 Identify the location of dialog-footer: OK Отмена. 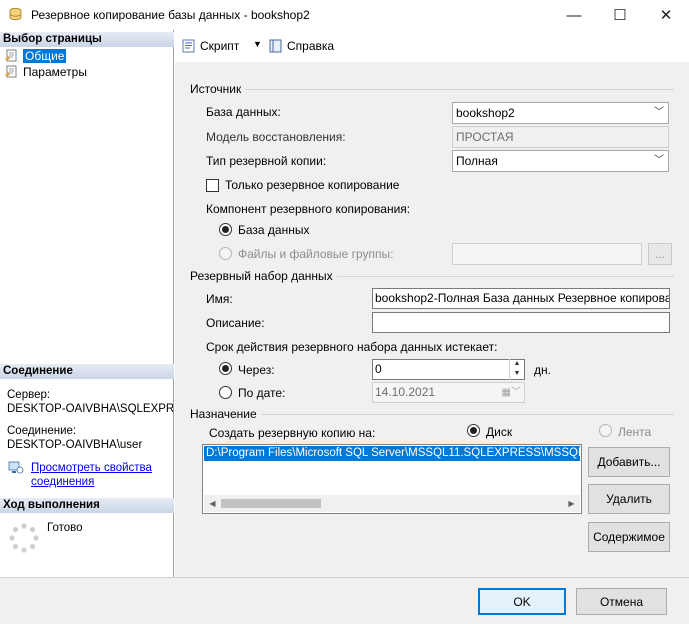
(344, 600).